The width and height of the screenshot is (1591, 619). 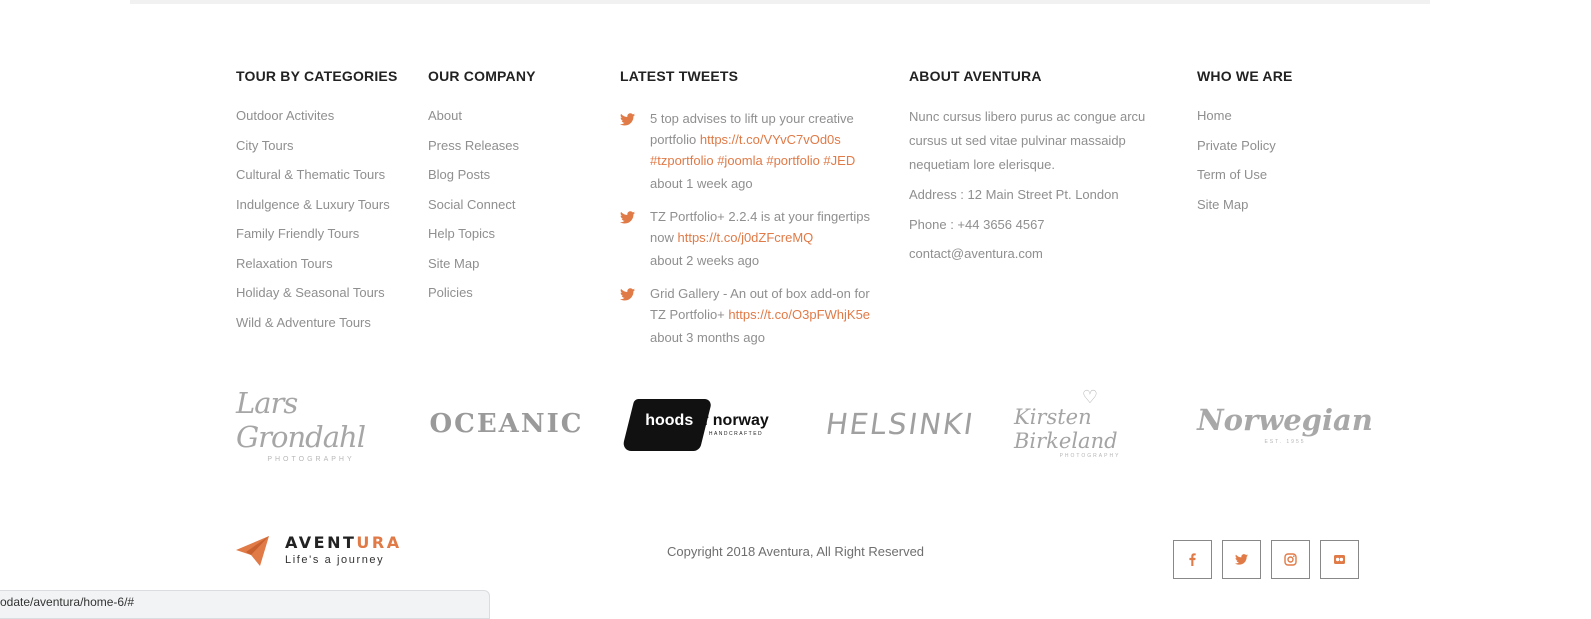 I want to click on list-item: Cultural & Thematic Tours, so click(x=317, y=174).